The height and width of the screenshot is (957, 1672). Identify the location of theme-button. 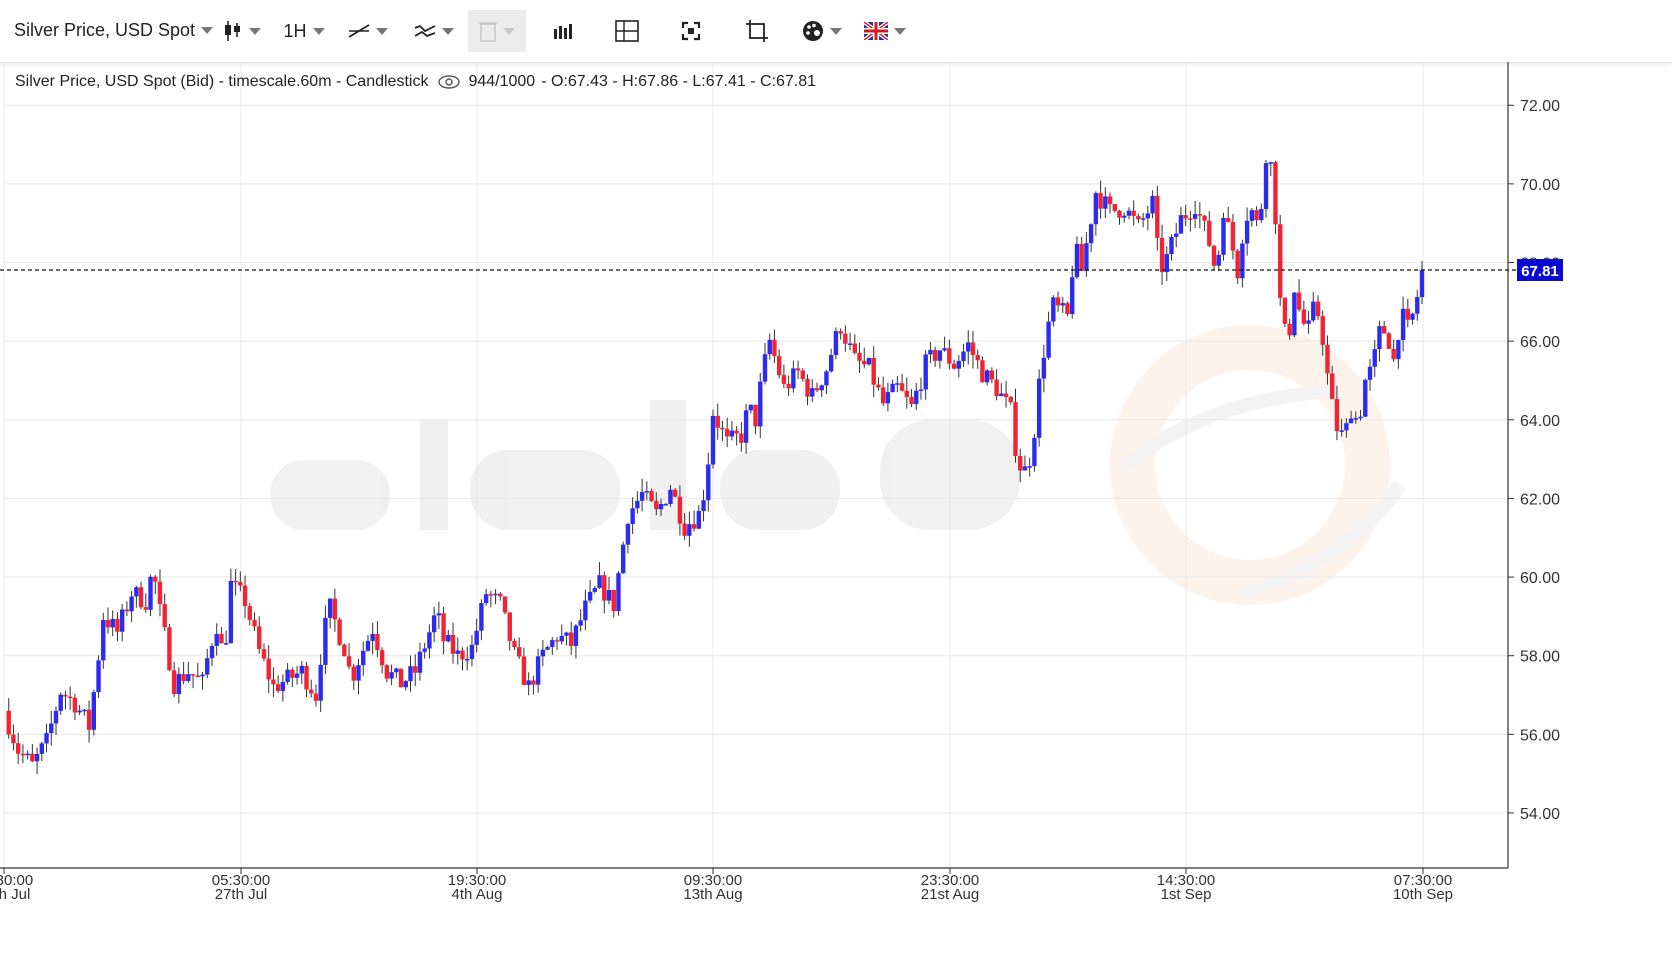
(822, 31).